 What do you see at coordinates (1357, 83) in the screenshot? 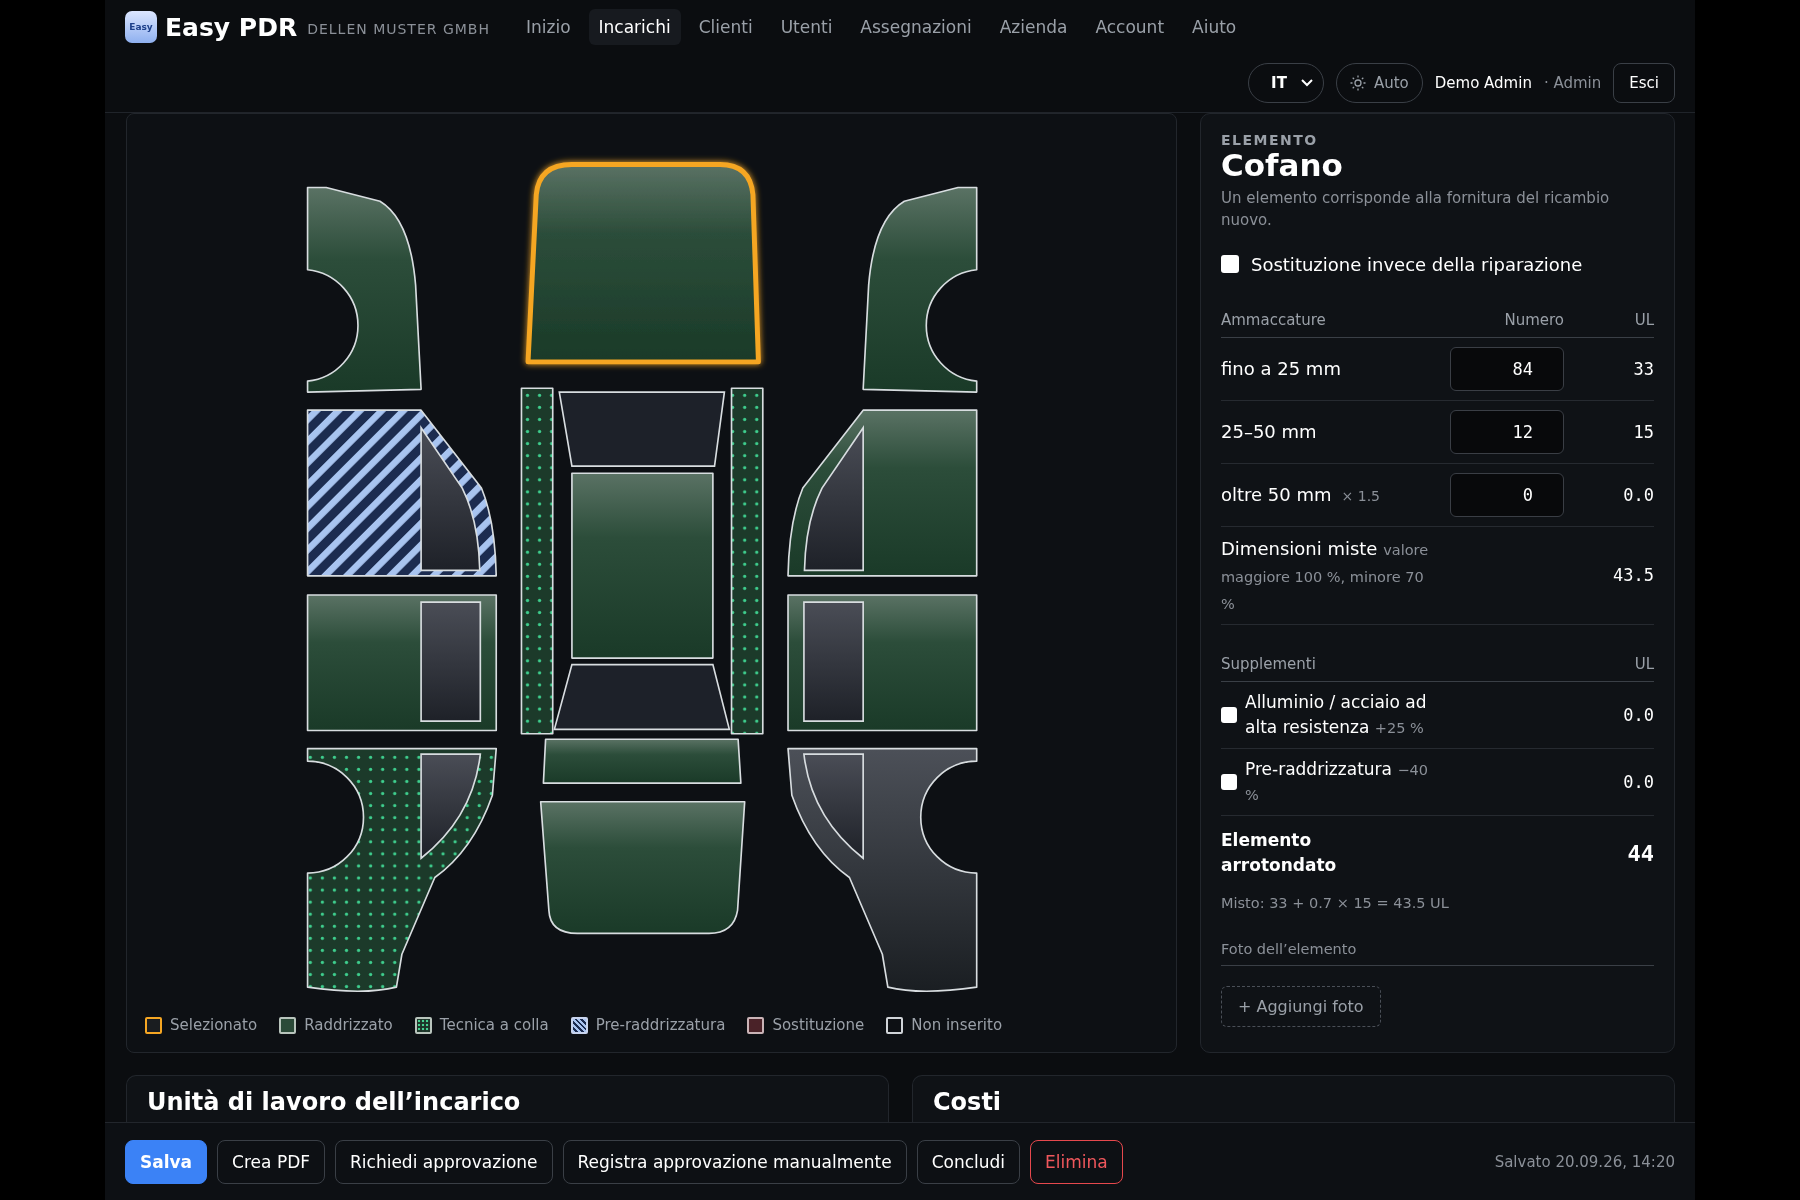
I see `sun-icon` at bounding box center [1357, 83].